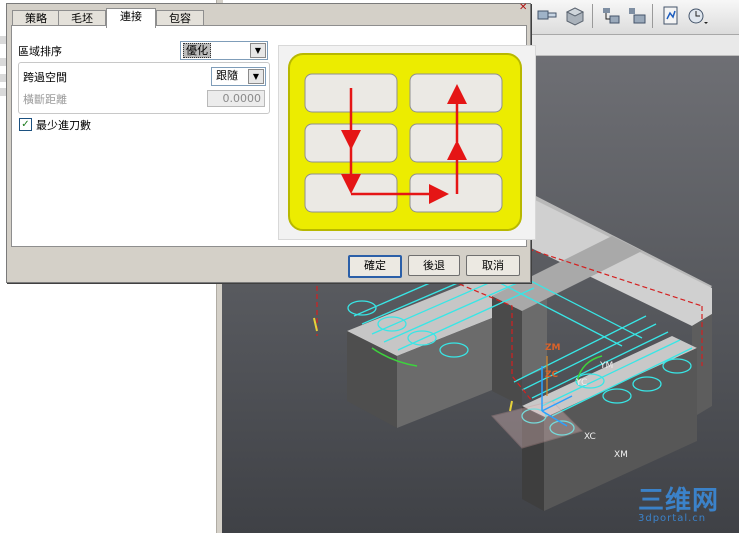 The height and width of the screenshot is (533, 739). What do you see at coordinates (45, 99) in the screenshot?
I see `step-distance-label: 橫斷距離` at bounding box center [45, 99].